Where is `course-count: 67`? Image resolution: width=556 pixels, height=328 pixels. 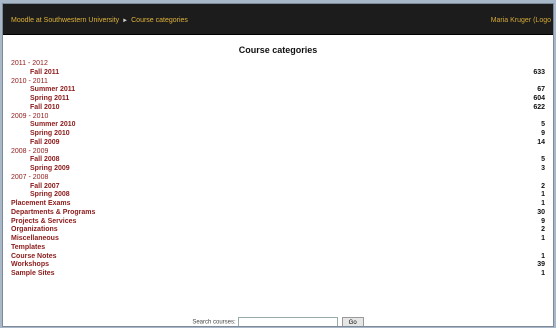 course-count: 67 is located at coordinates (541, 90).